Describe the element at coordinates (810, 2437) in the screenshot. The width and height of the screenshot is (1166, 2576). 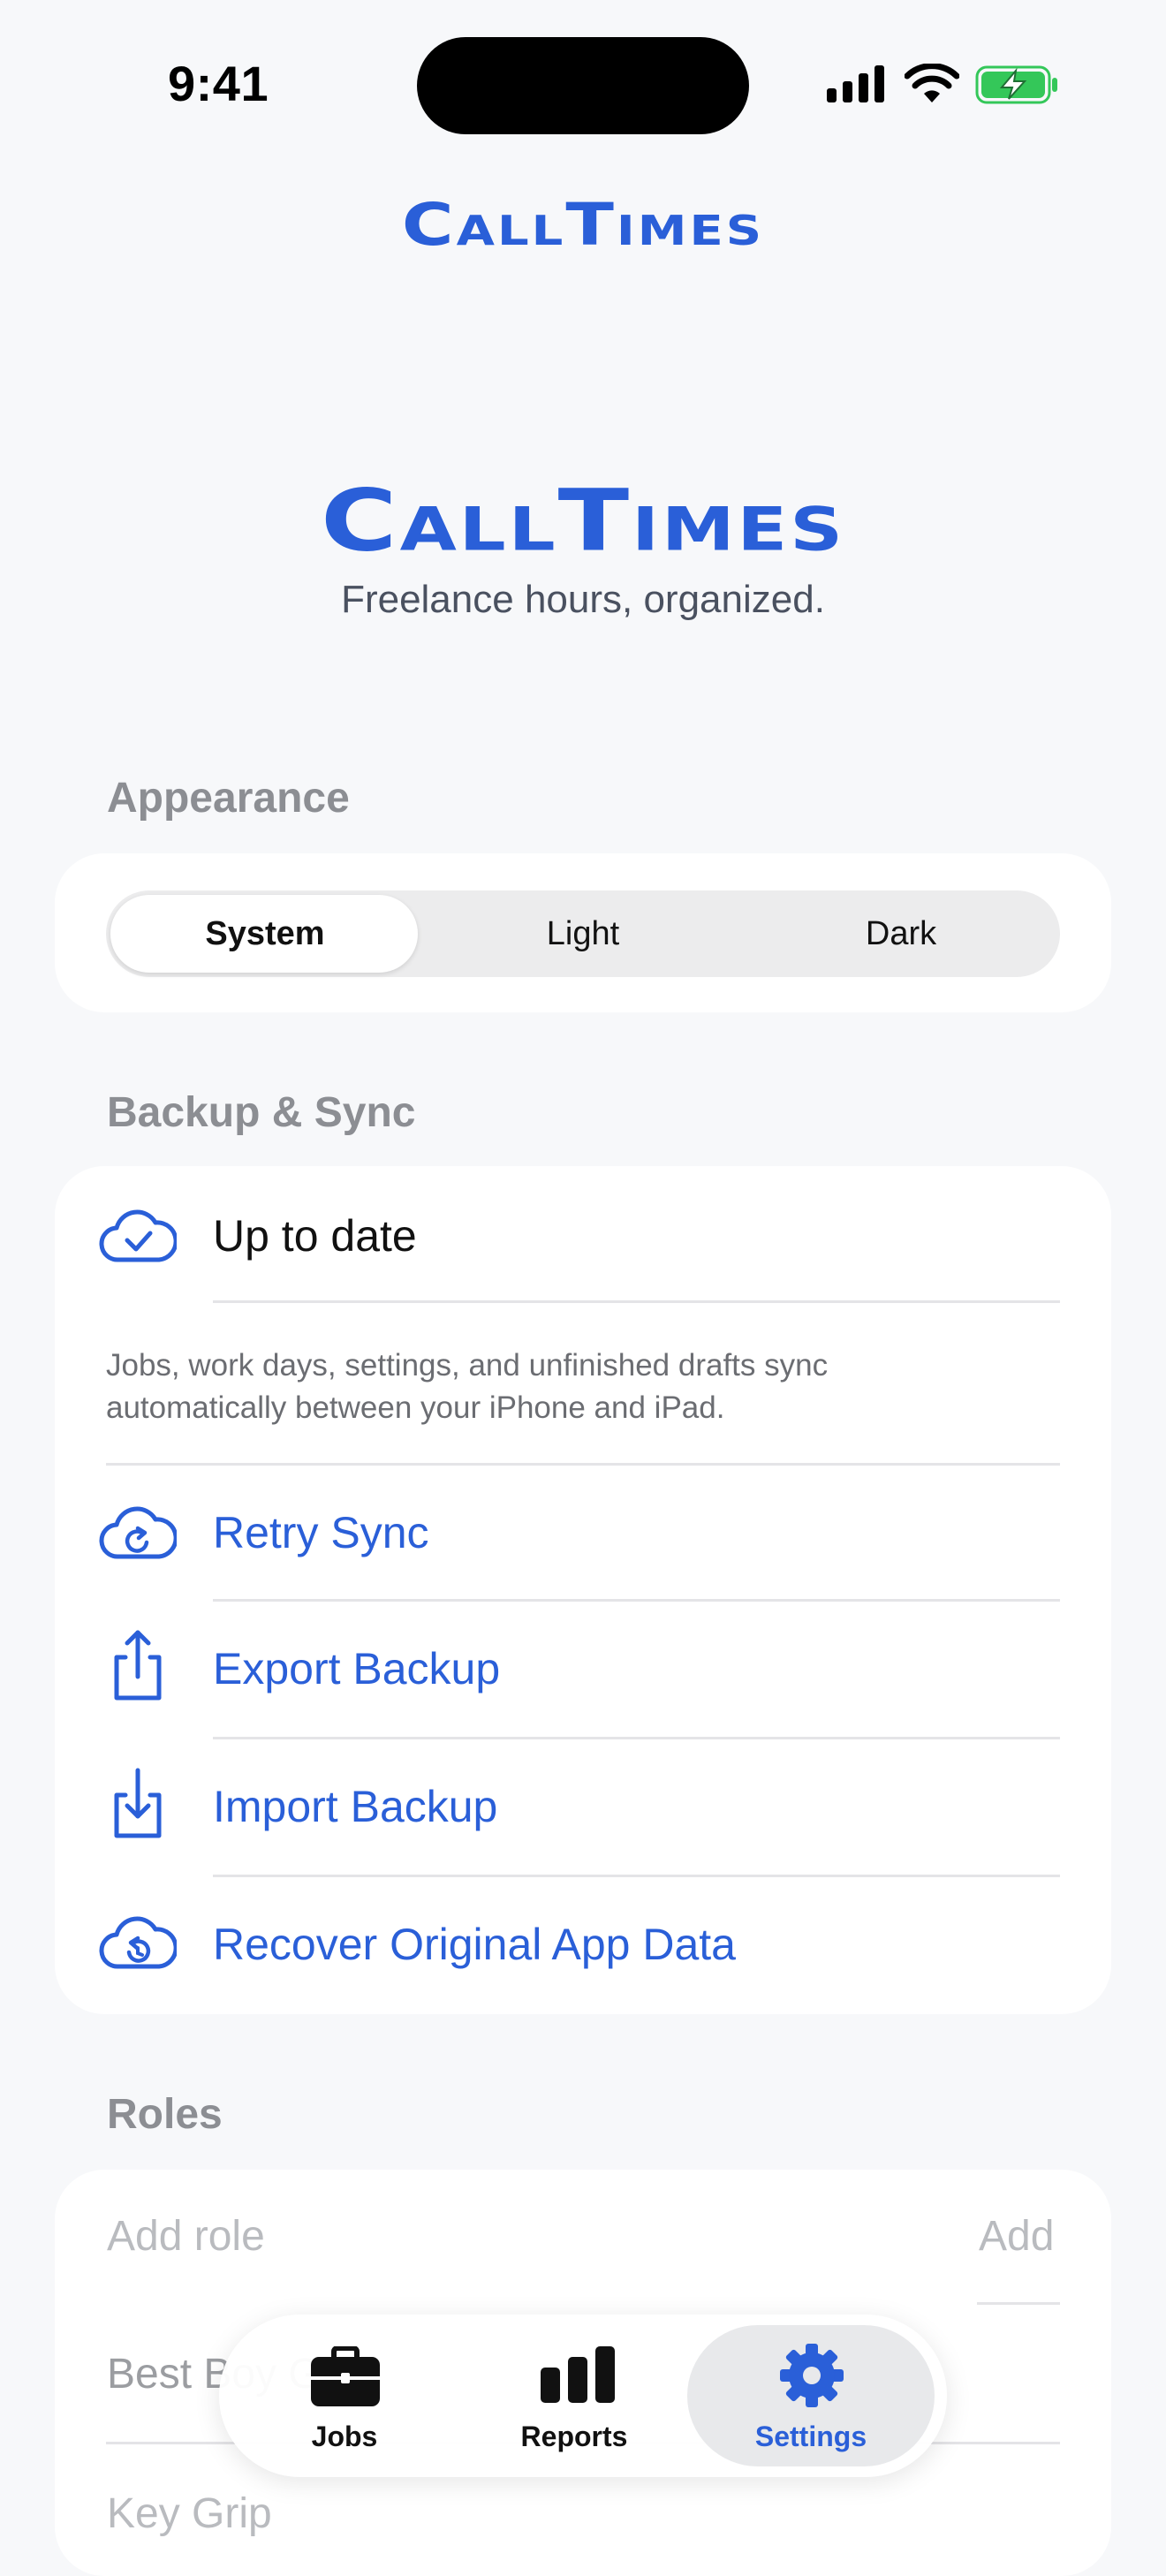
I see `tab-settings-label: Settings` at that location.